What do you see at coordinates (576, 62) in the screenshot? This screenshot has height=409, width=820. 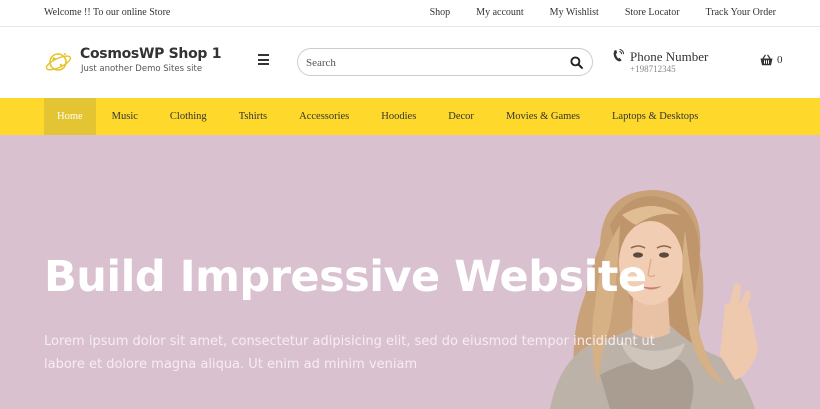 I see `search-icon` at bounding box center [576, 62].